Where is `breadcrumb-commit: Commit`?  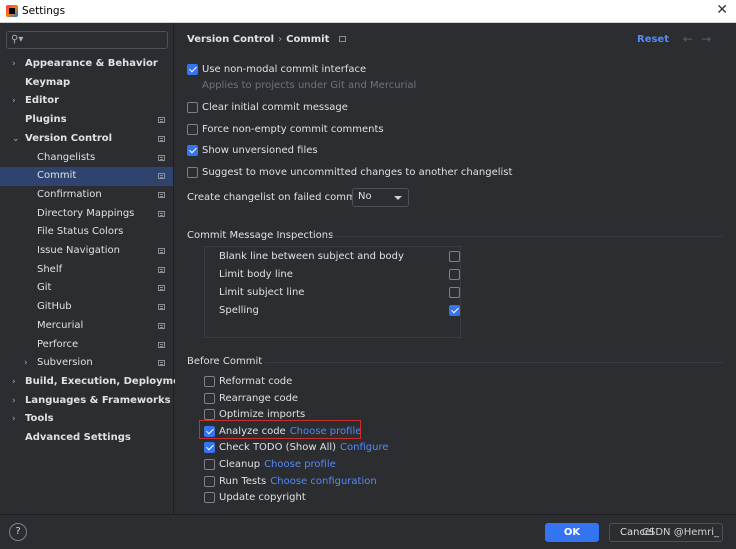 breadcrumb-commit: Commit is located at coordinates (308, 39).